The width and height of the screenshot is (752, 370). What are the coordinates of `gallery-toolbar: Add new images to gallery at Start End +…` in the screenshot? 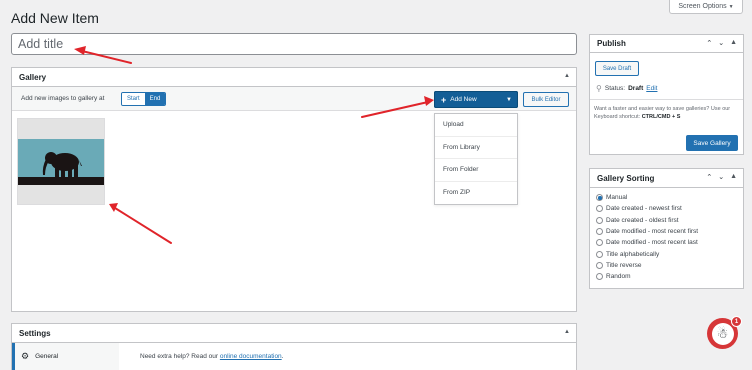 It's located at (294, 99).